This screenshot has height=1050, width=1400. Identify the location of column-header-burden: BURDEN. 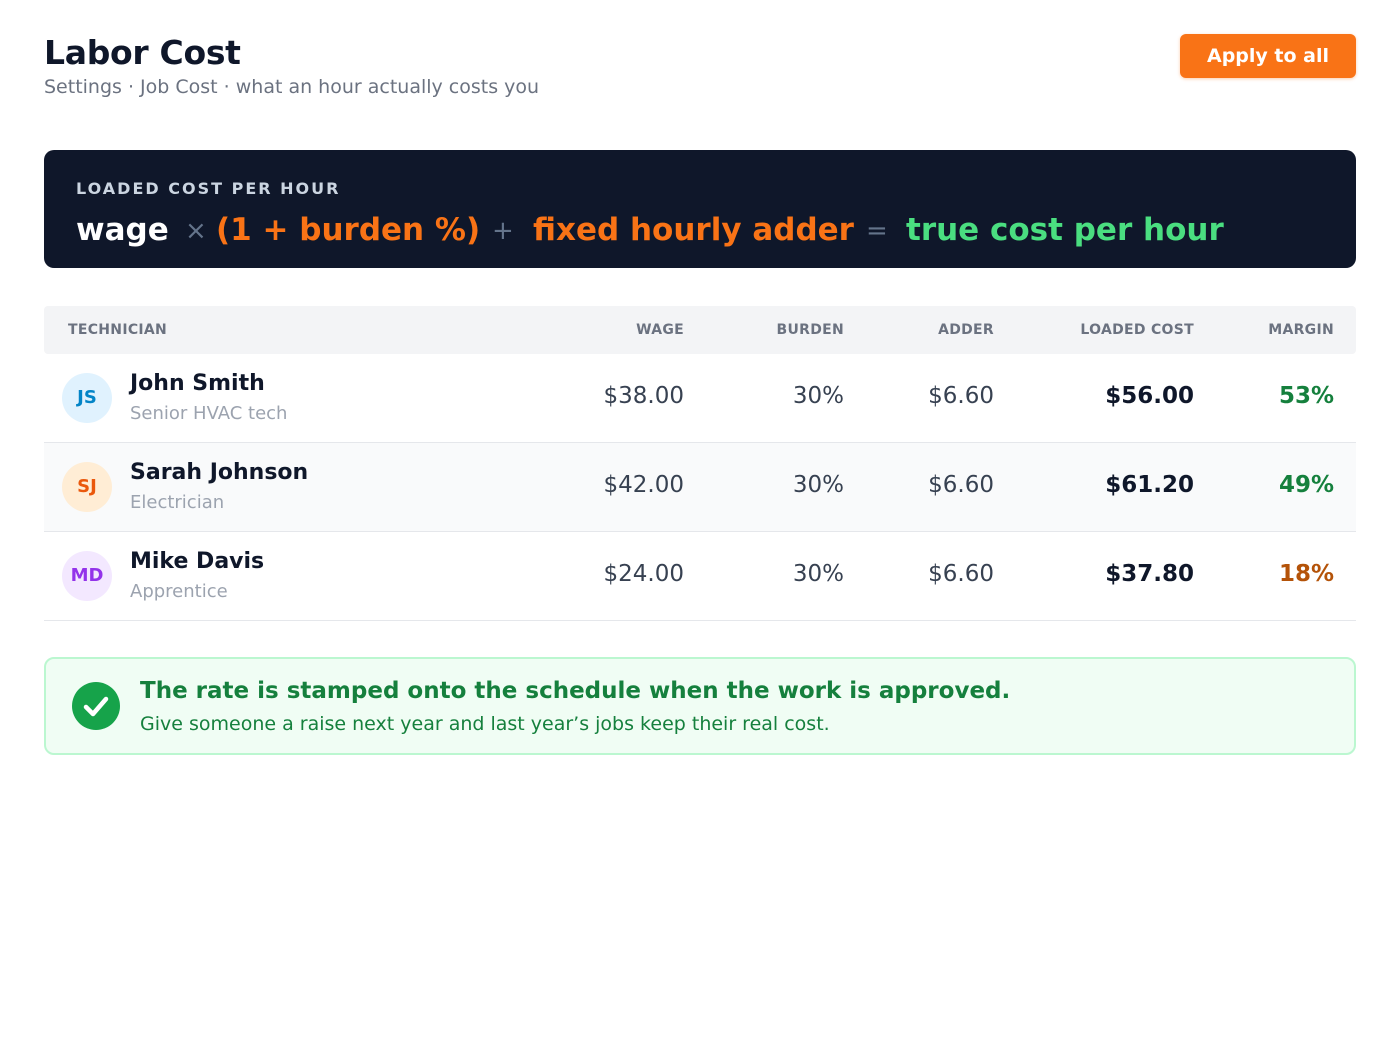
(810, 330).